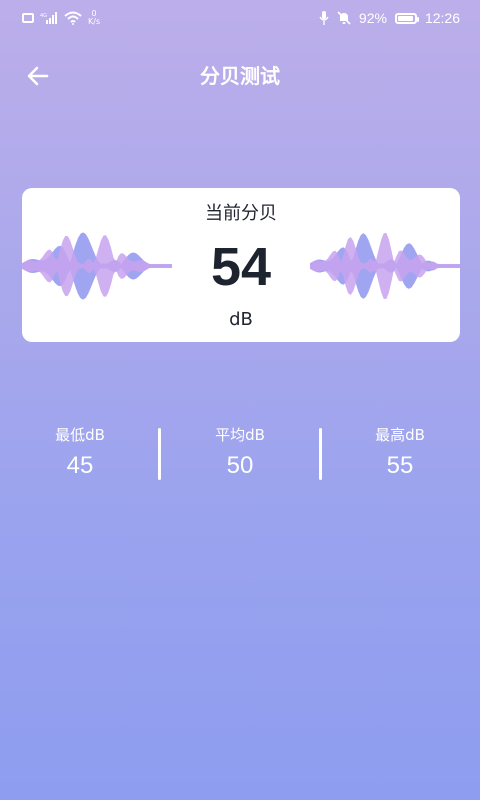  What do you see at coordinates (400, 465) in the screenshot?
I see `stat-max-value: 55` at bounding box center [400, 465].